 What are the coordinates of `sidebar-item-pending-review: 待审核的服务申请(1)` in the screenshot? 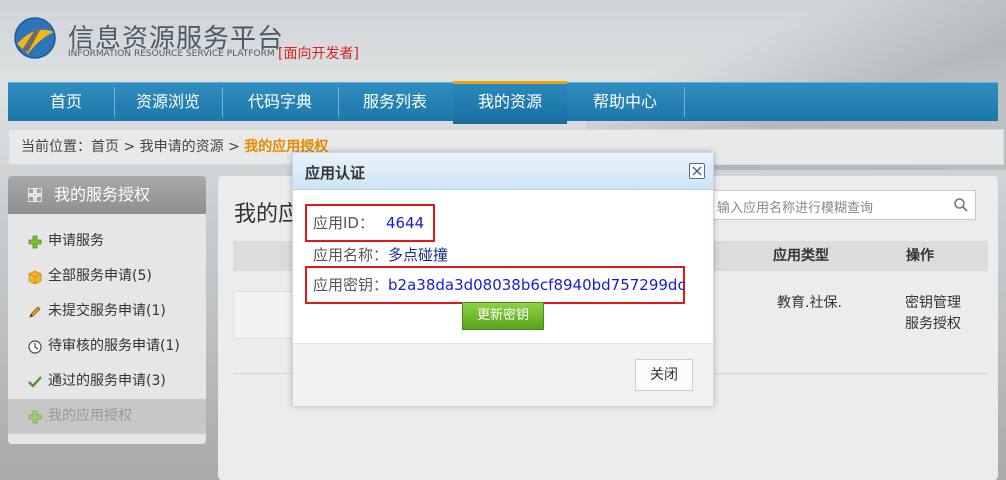 It's located at (107, 346).